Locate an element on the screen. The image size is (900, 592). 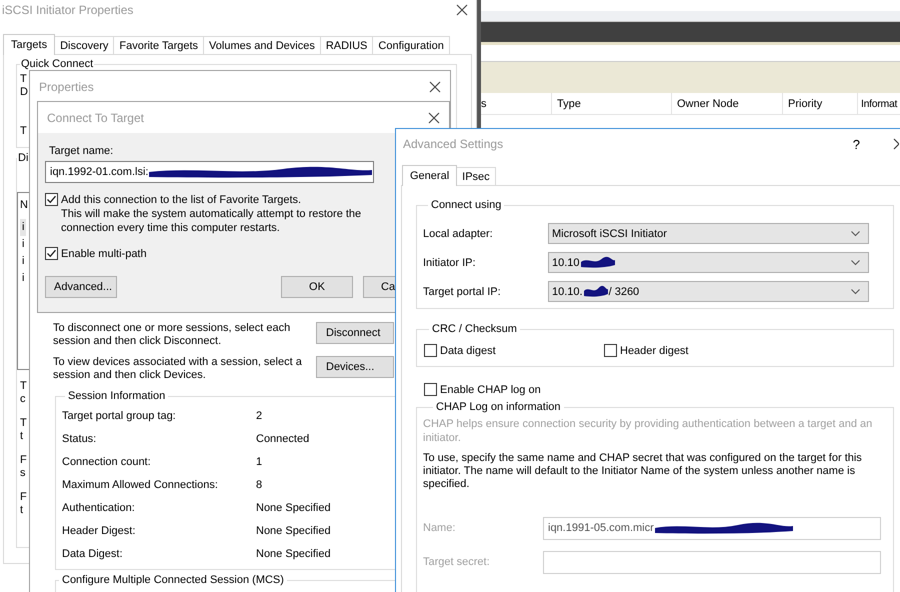
field-label: Name: is located at coordinates (439, 528).